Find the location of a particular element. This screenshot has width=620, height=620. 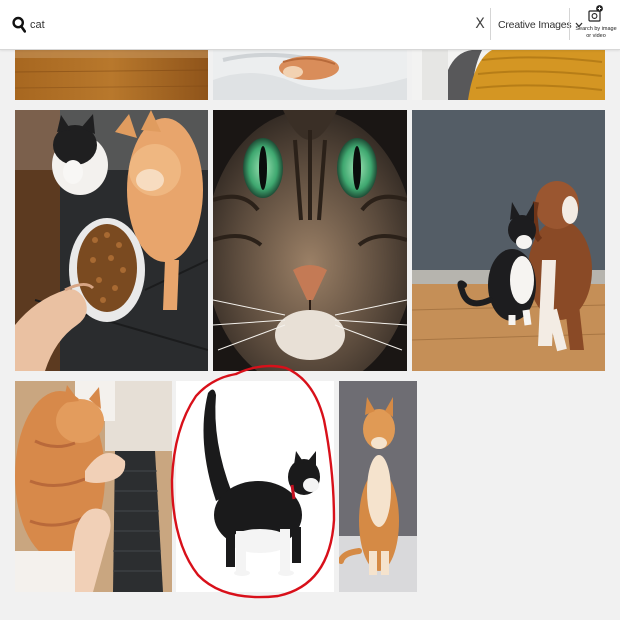

cat-sweater-image is located at coordinates (508, 75).